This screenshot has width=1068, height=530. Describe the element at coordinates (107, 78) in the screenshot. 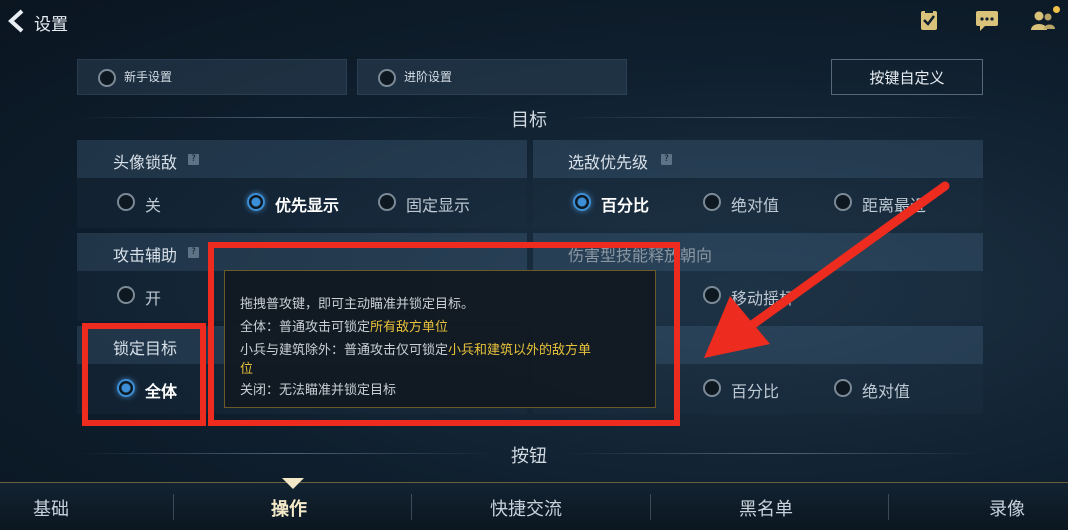

I see `beginner-radio` at that location.